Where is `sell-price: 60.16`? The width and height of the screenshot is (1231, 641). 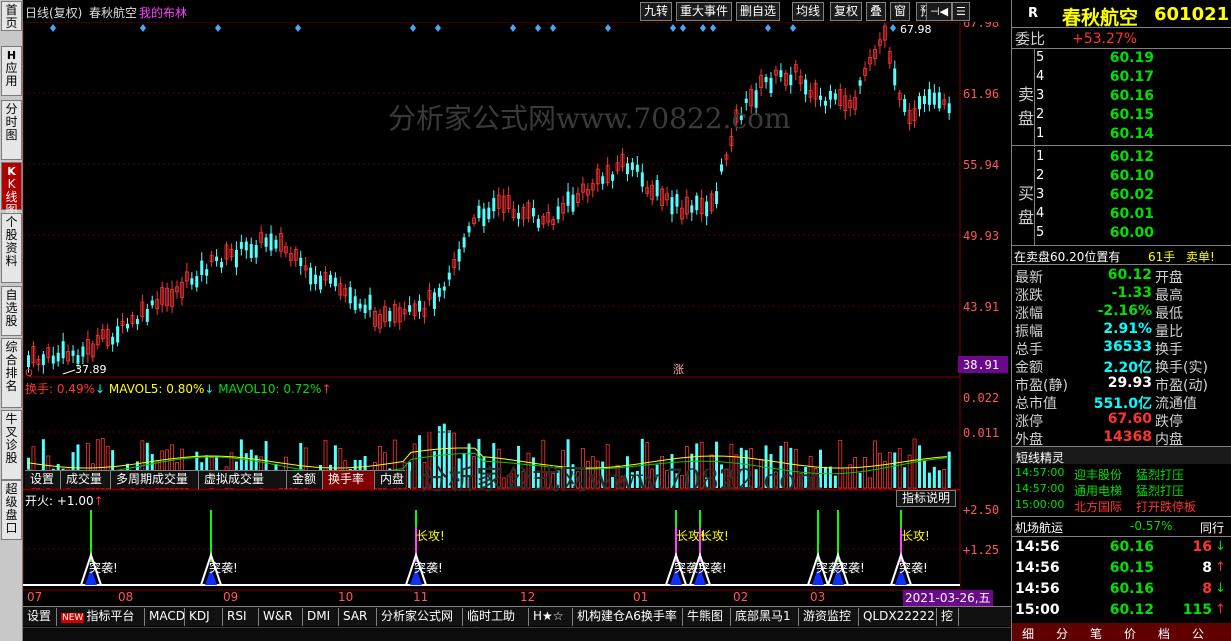 sell-price: 60.16 is located at coordinates (1126, 96).